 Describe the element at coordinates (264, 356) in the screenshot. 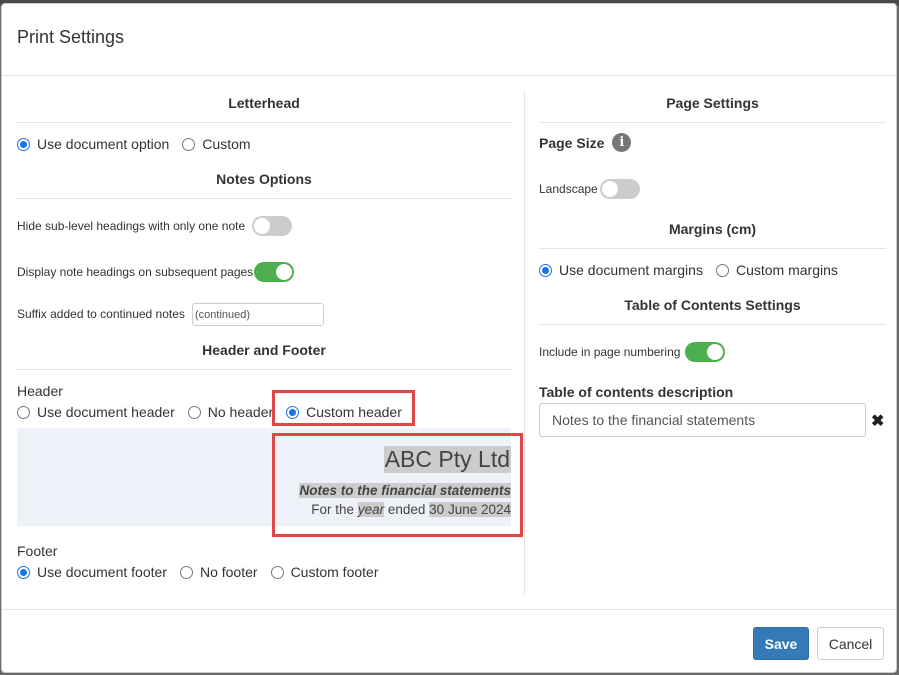

I see `header-footer-title: Header and Footer` at that location.